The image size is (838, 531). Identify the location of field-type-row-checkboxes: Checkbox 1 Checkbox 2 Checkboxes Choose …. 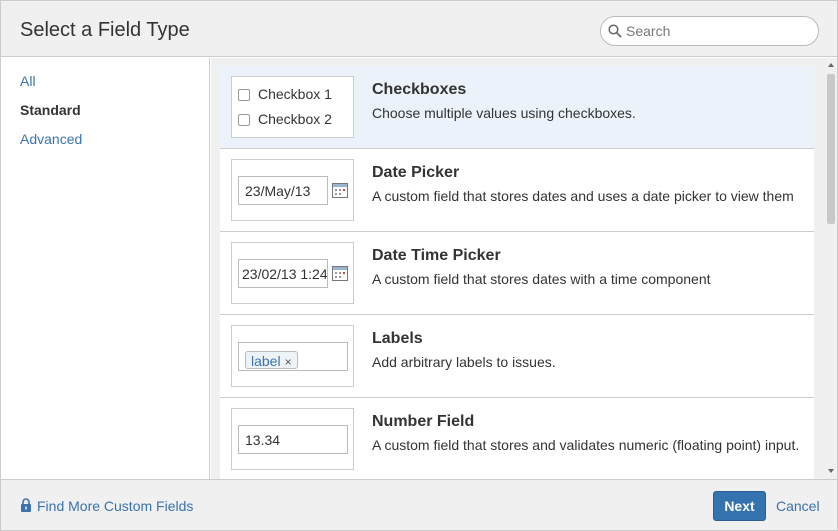
(517, 107).